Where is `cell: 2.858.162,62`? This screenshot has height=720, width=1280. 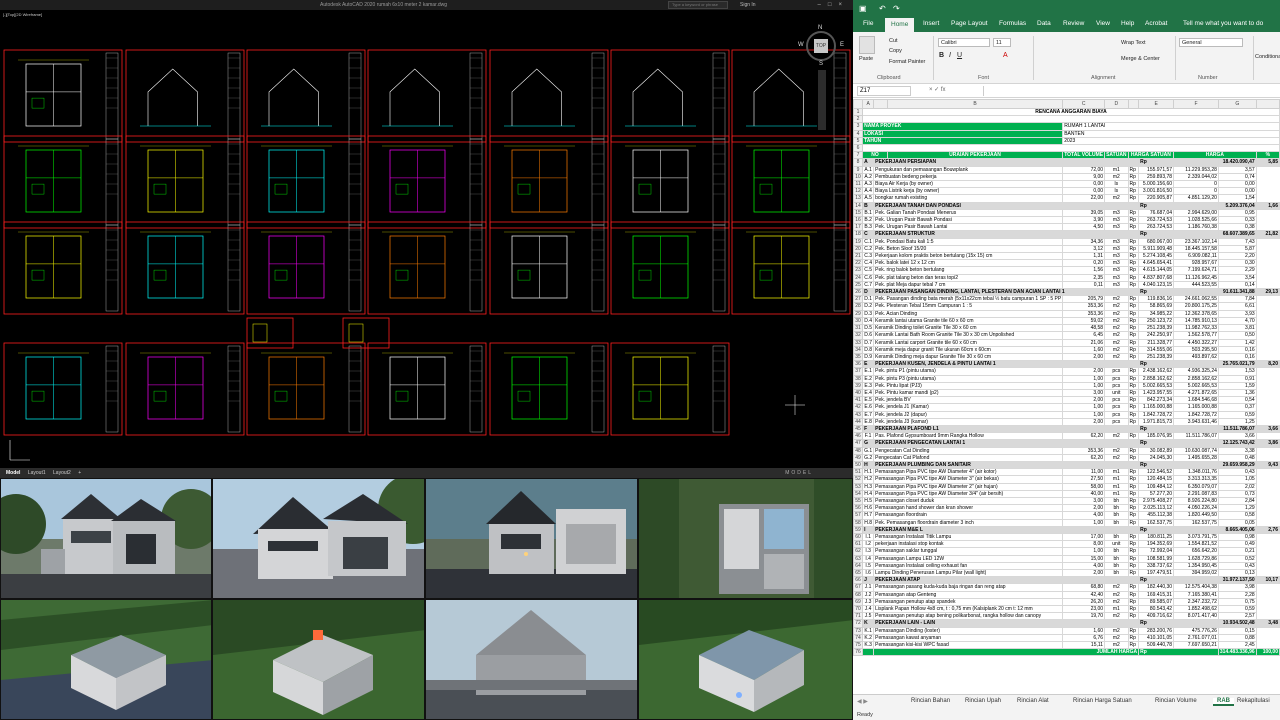 cell: 2.858.162,62 is located at coordinates (1156, 378).